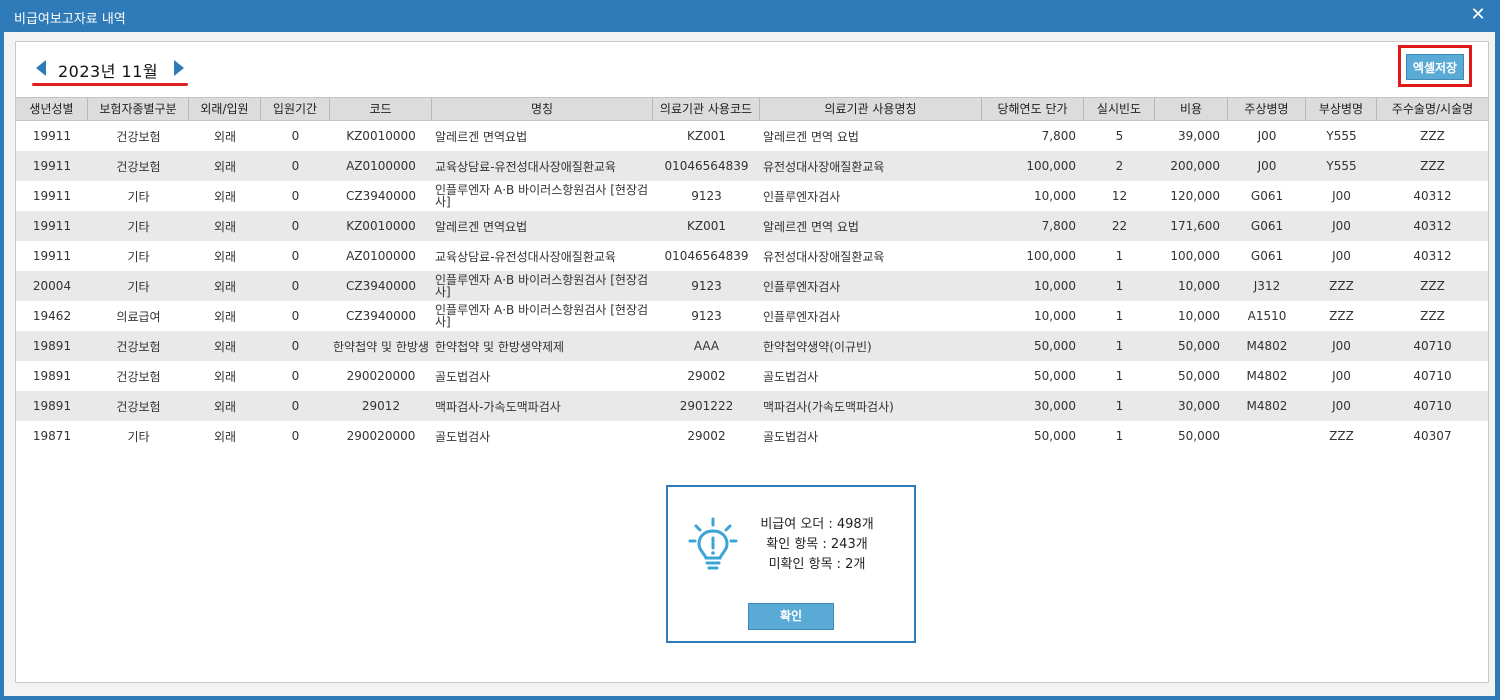 The image size is (1500, 700). Describe the element at coordinates (817, 564) in the screenshot. I see `summary-unchecked: 미확인 항목 : 2개` at that location.